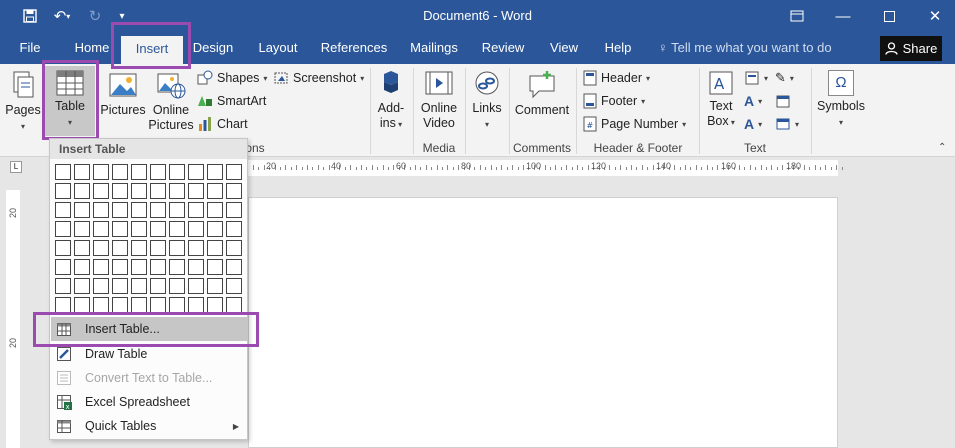 The width and height of the screenshot is (955, 448). I want to click on drop-cap-button: A ▾, so click(753, 124).